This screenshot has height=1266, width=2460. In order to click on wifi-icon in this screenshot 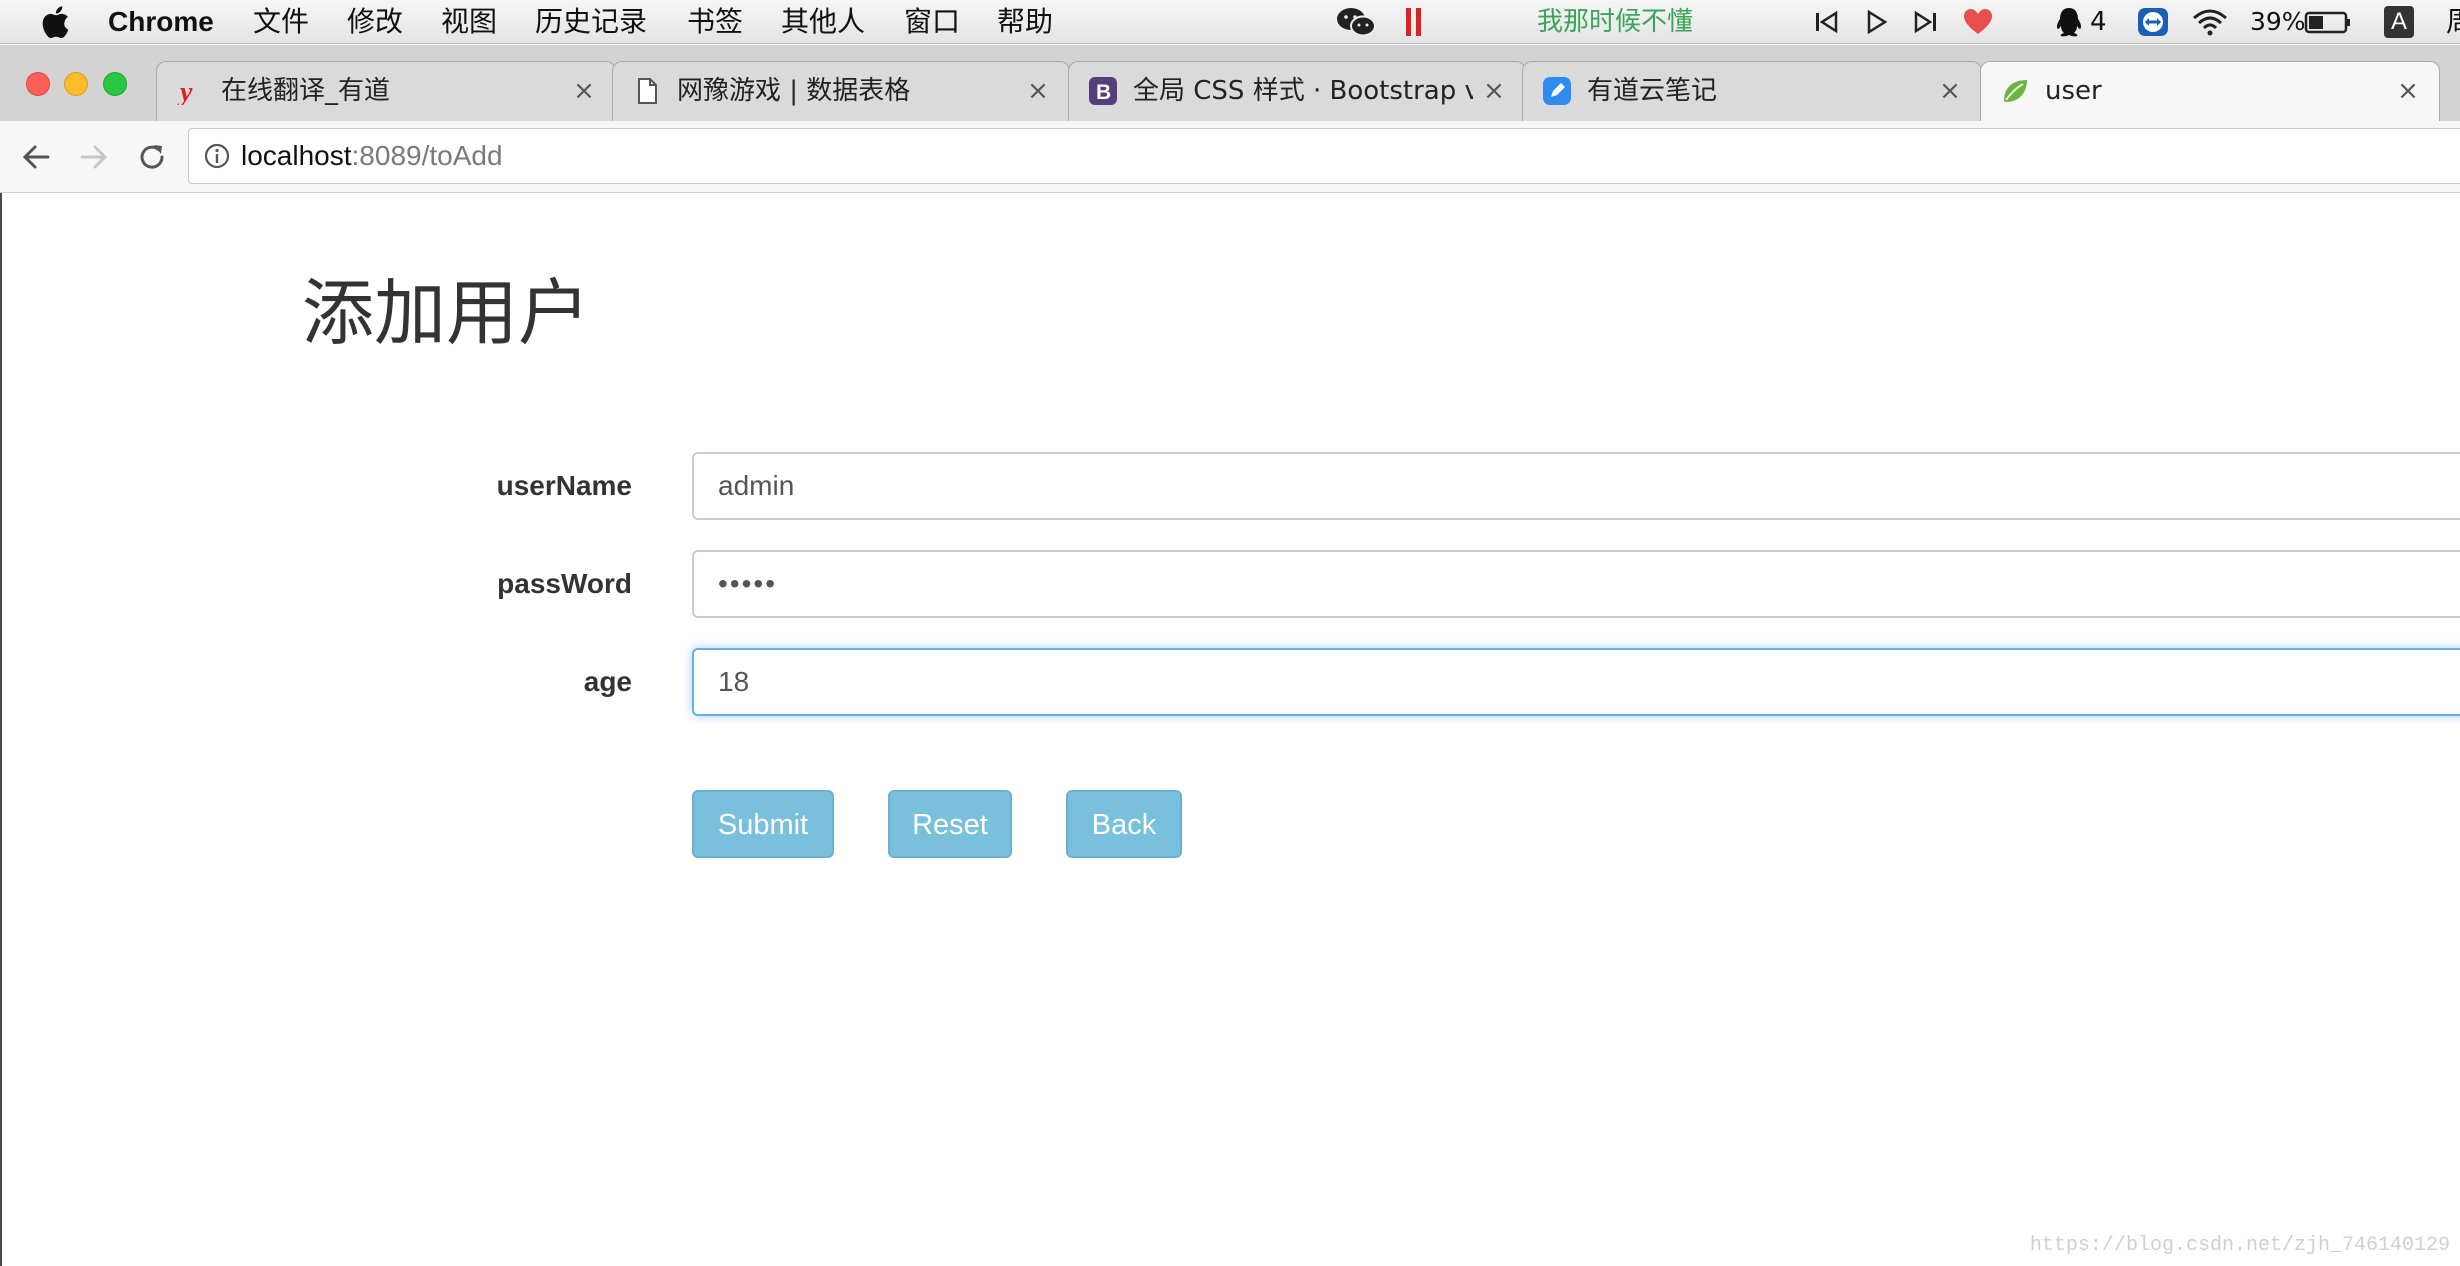, I will do `click(2210, 22)`.